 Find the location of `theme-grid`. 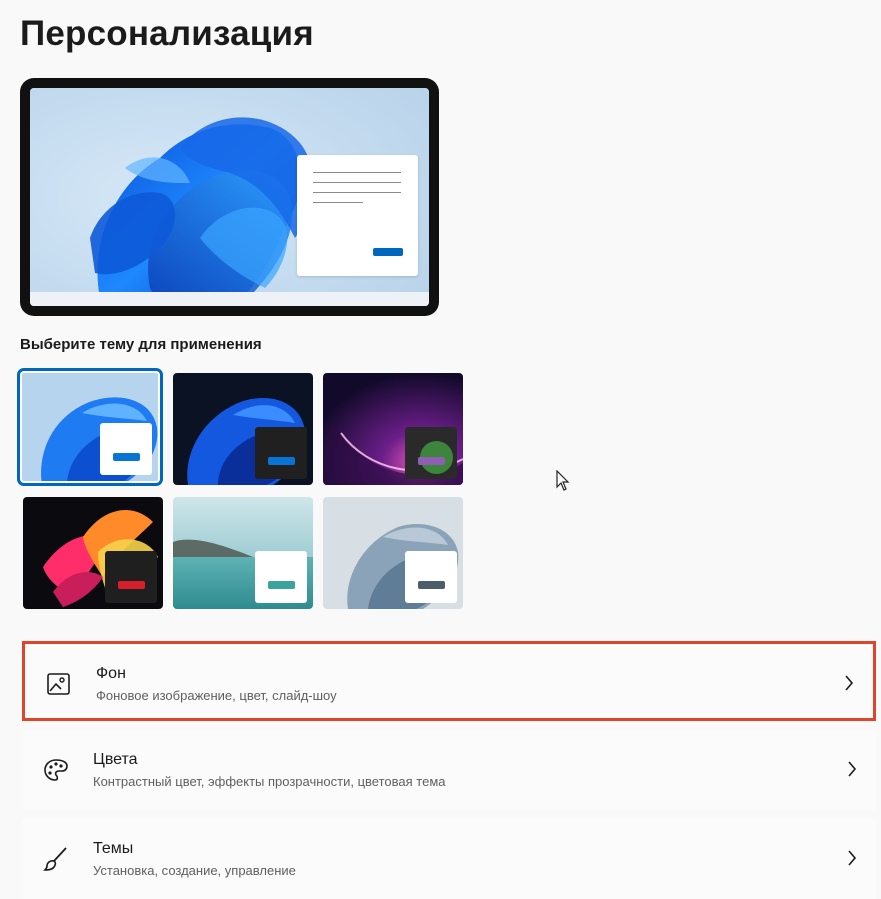

theme-grid is located at coordinates (241, 490).